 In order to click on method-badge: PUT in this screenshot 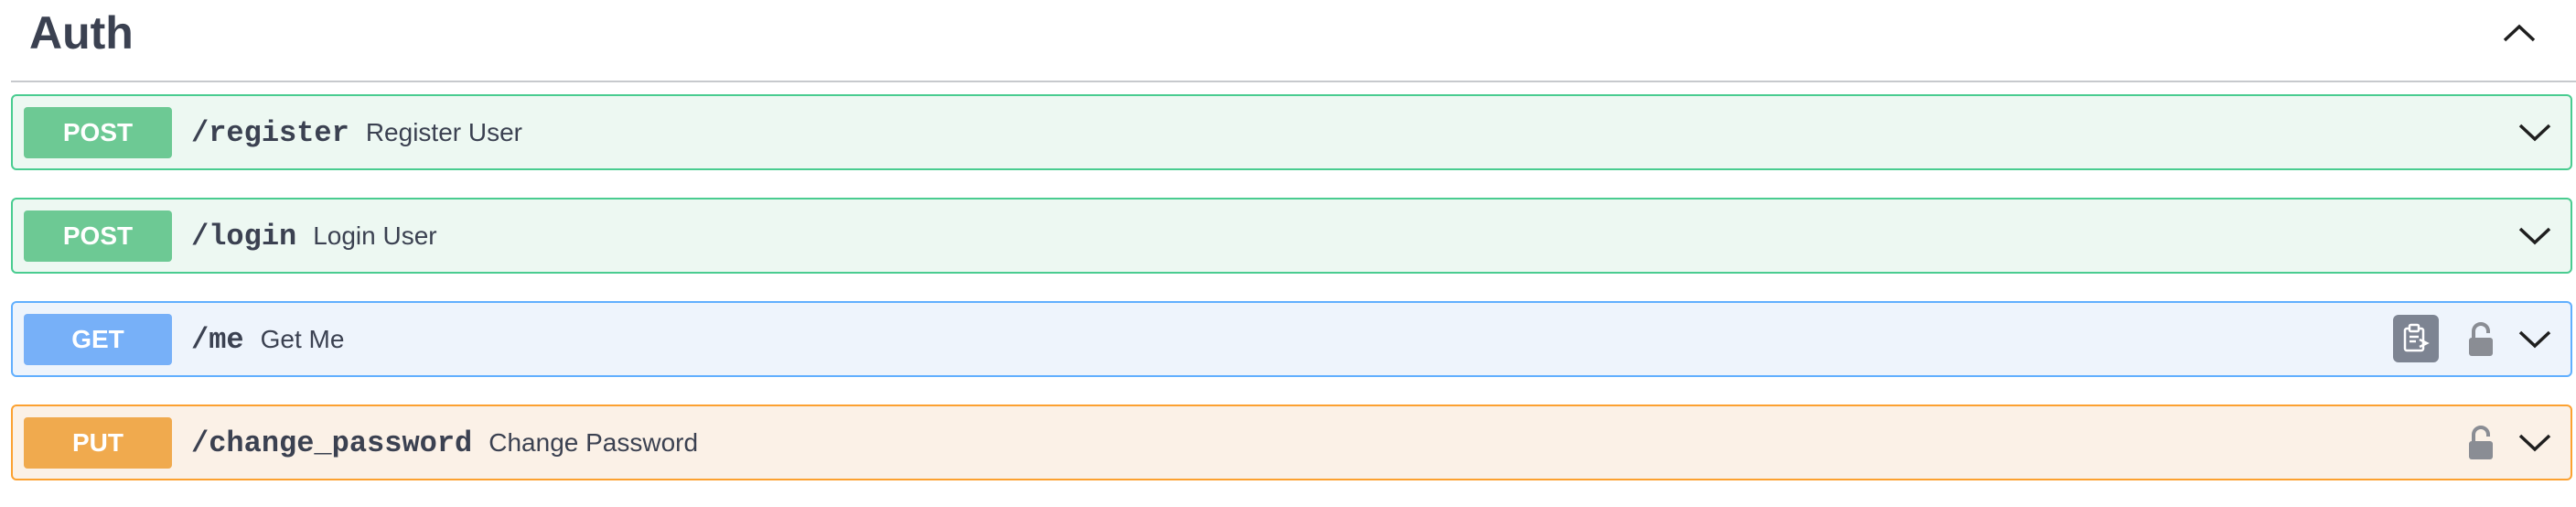, I will do `click(98, 443)`.